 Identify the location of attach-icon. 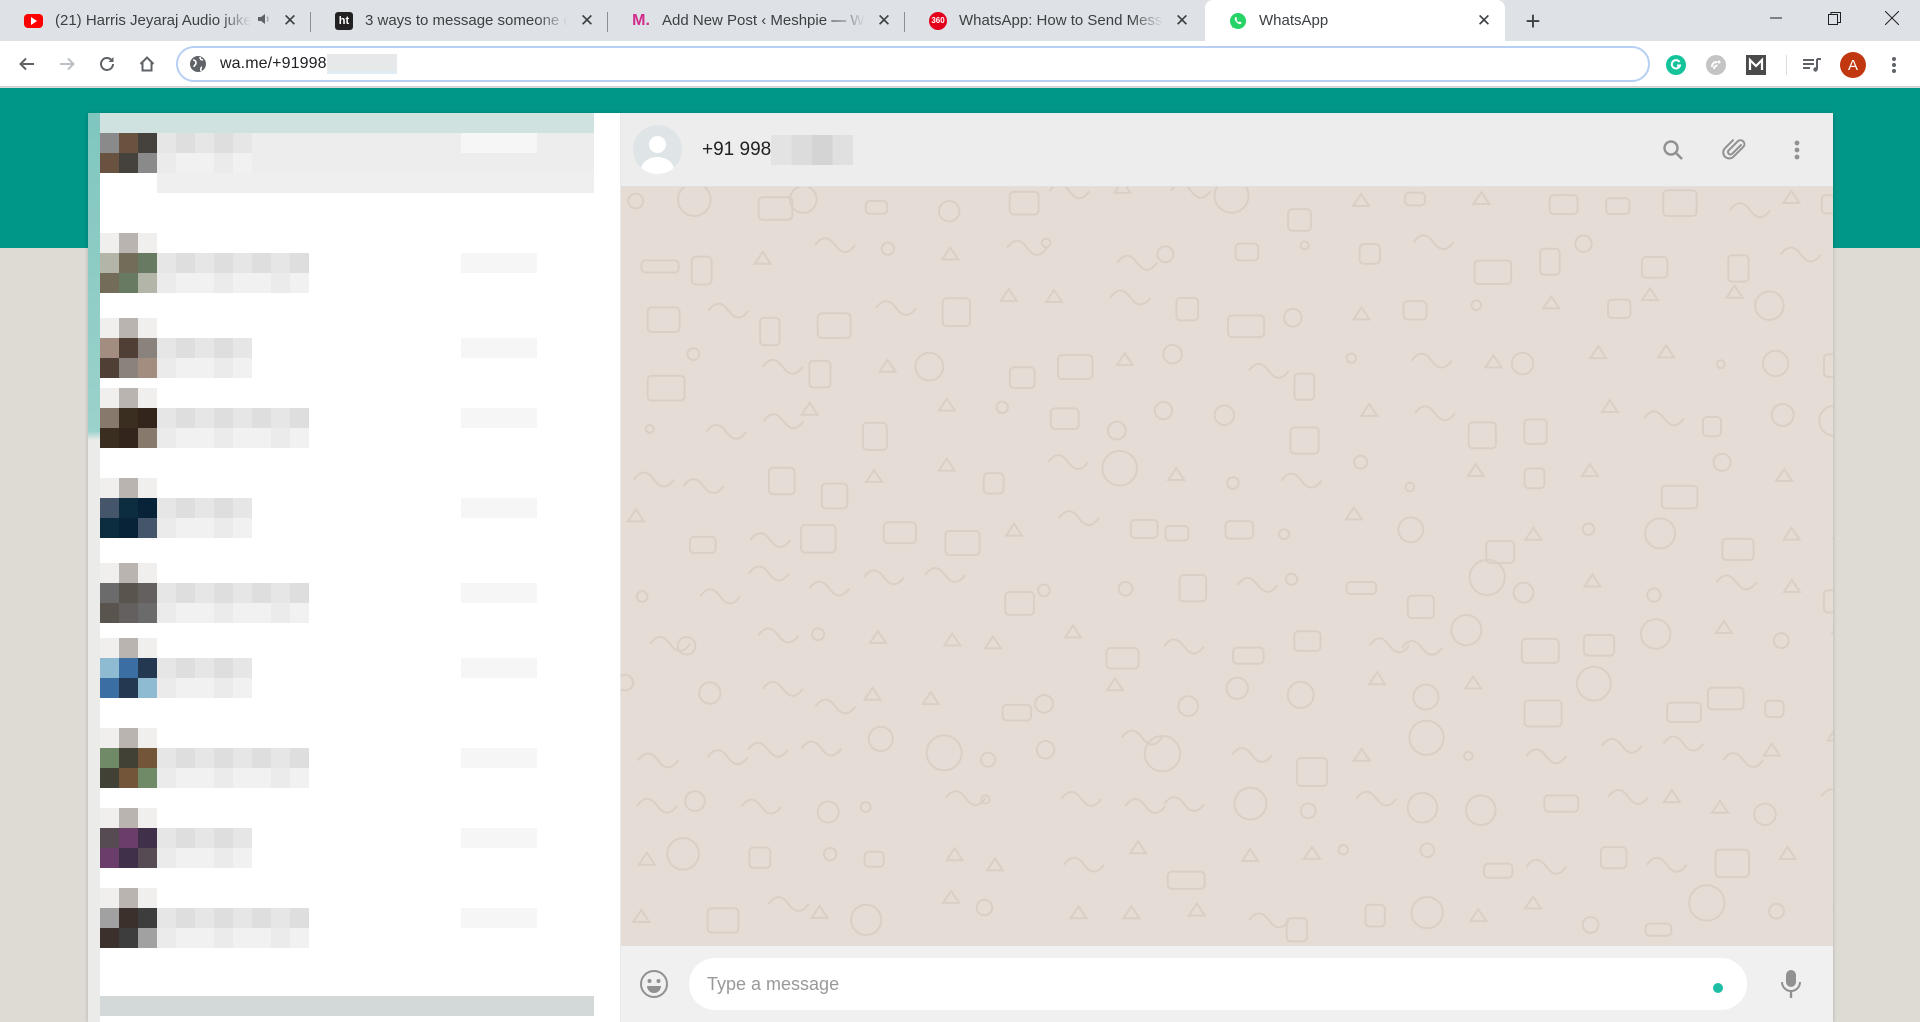
(1735, 150).